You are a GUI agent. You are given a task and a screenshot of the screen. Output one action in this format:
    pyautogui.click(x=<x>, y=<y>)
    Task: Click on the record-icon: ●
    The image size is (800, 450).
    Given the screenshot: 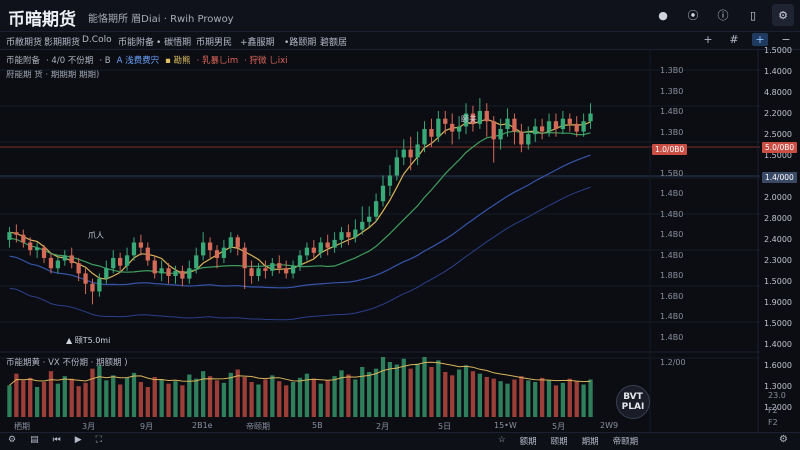 What is the action you would take?
    pyautogui.click(x=663, y=15)
    